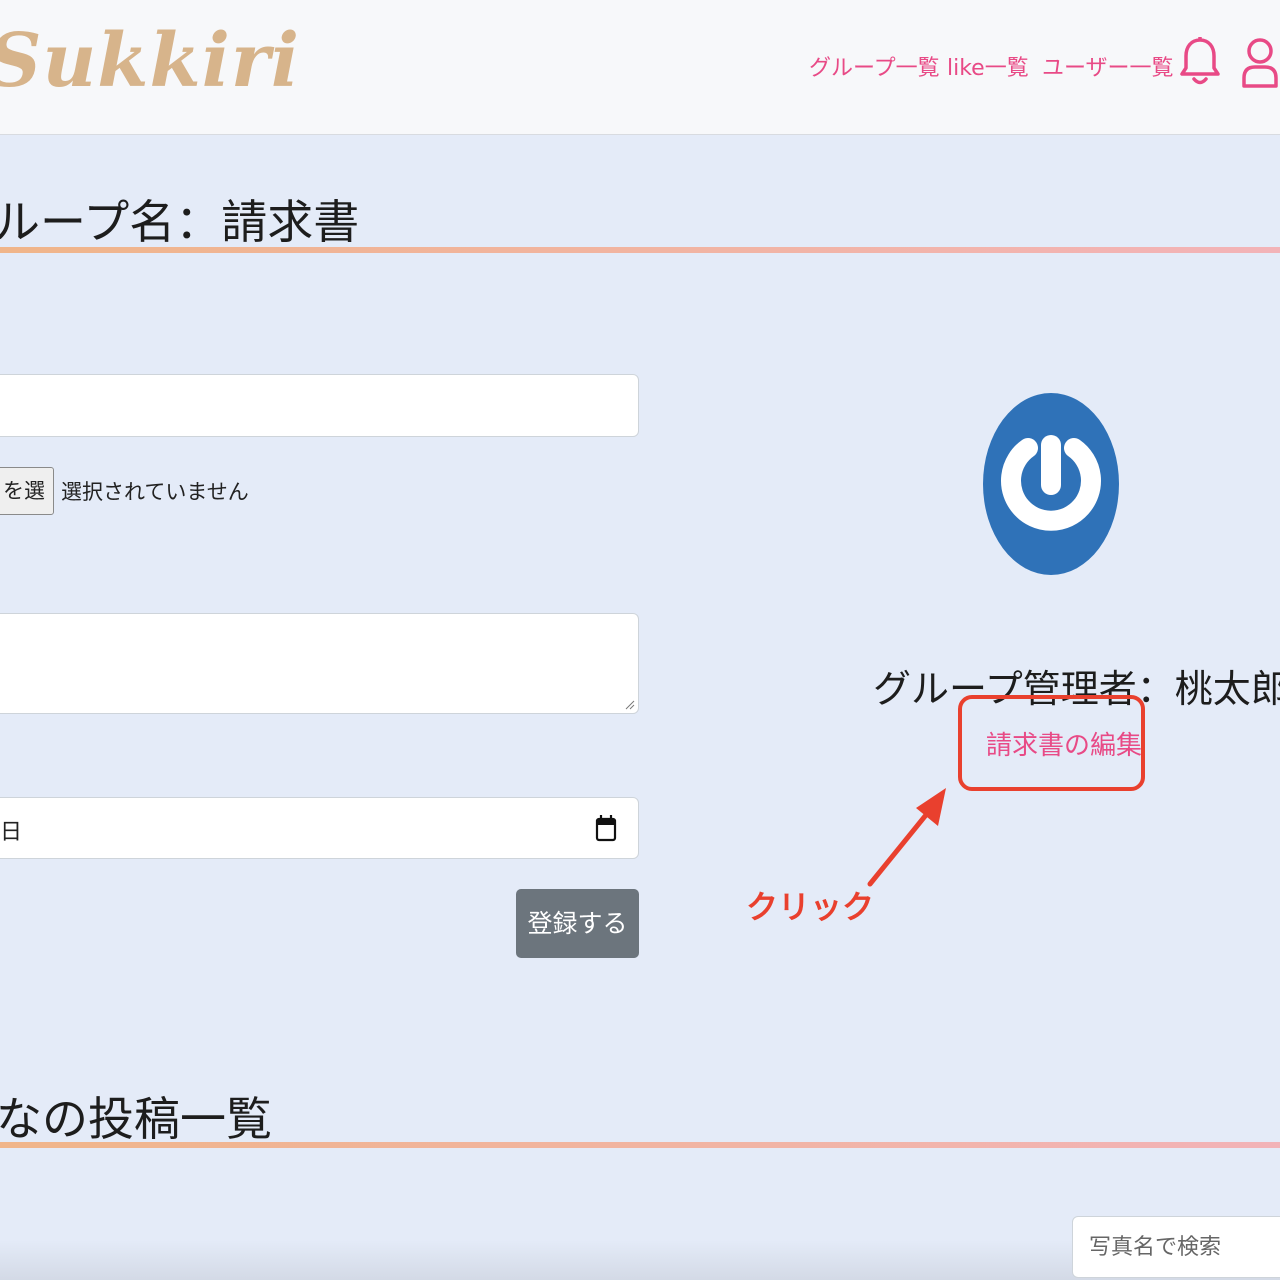 The image size is (1280, 1280). What do you see at coordinates (180, 222) in the screenshot?
I see `group-title: ループ名：請求書` at bounding box center [180, 222].